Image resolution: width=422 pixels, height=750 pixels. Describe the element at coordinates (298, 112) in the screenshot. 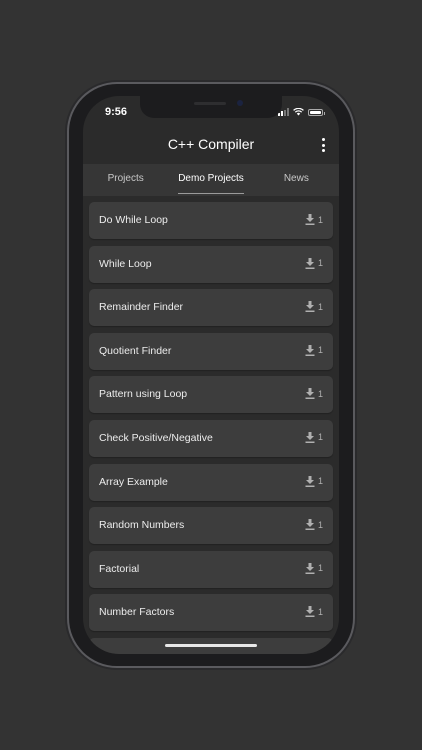

I see `wifi-icon` at that location.